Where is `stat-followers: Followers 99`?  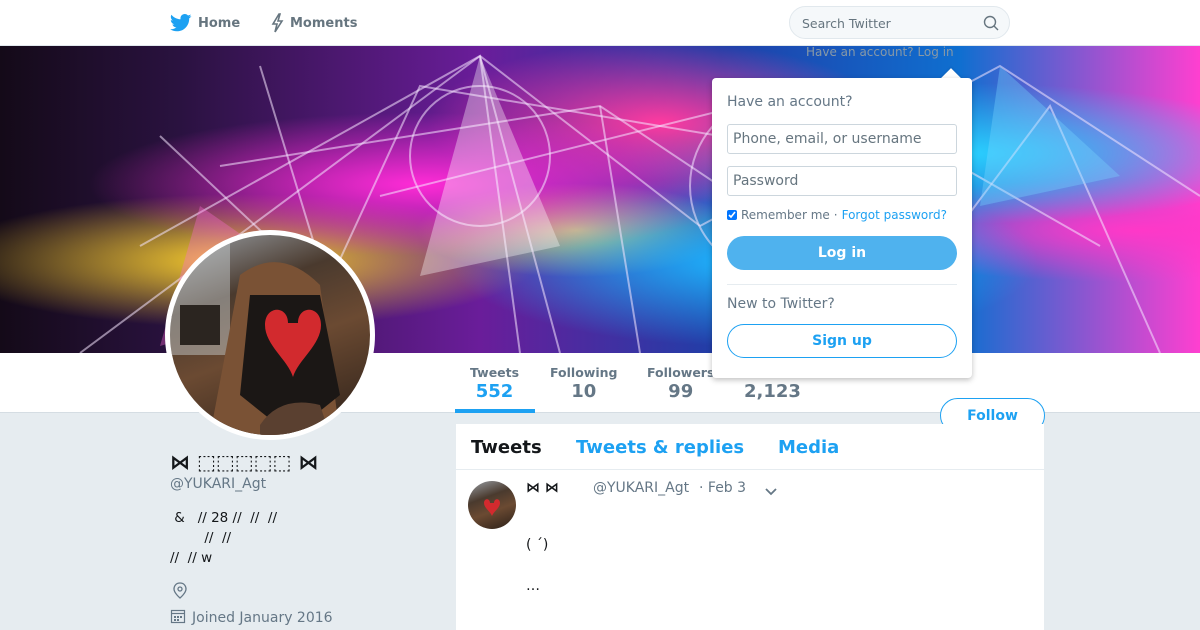
stat-followers: Followers 99 is located at coordinates (680, 383).